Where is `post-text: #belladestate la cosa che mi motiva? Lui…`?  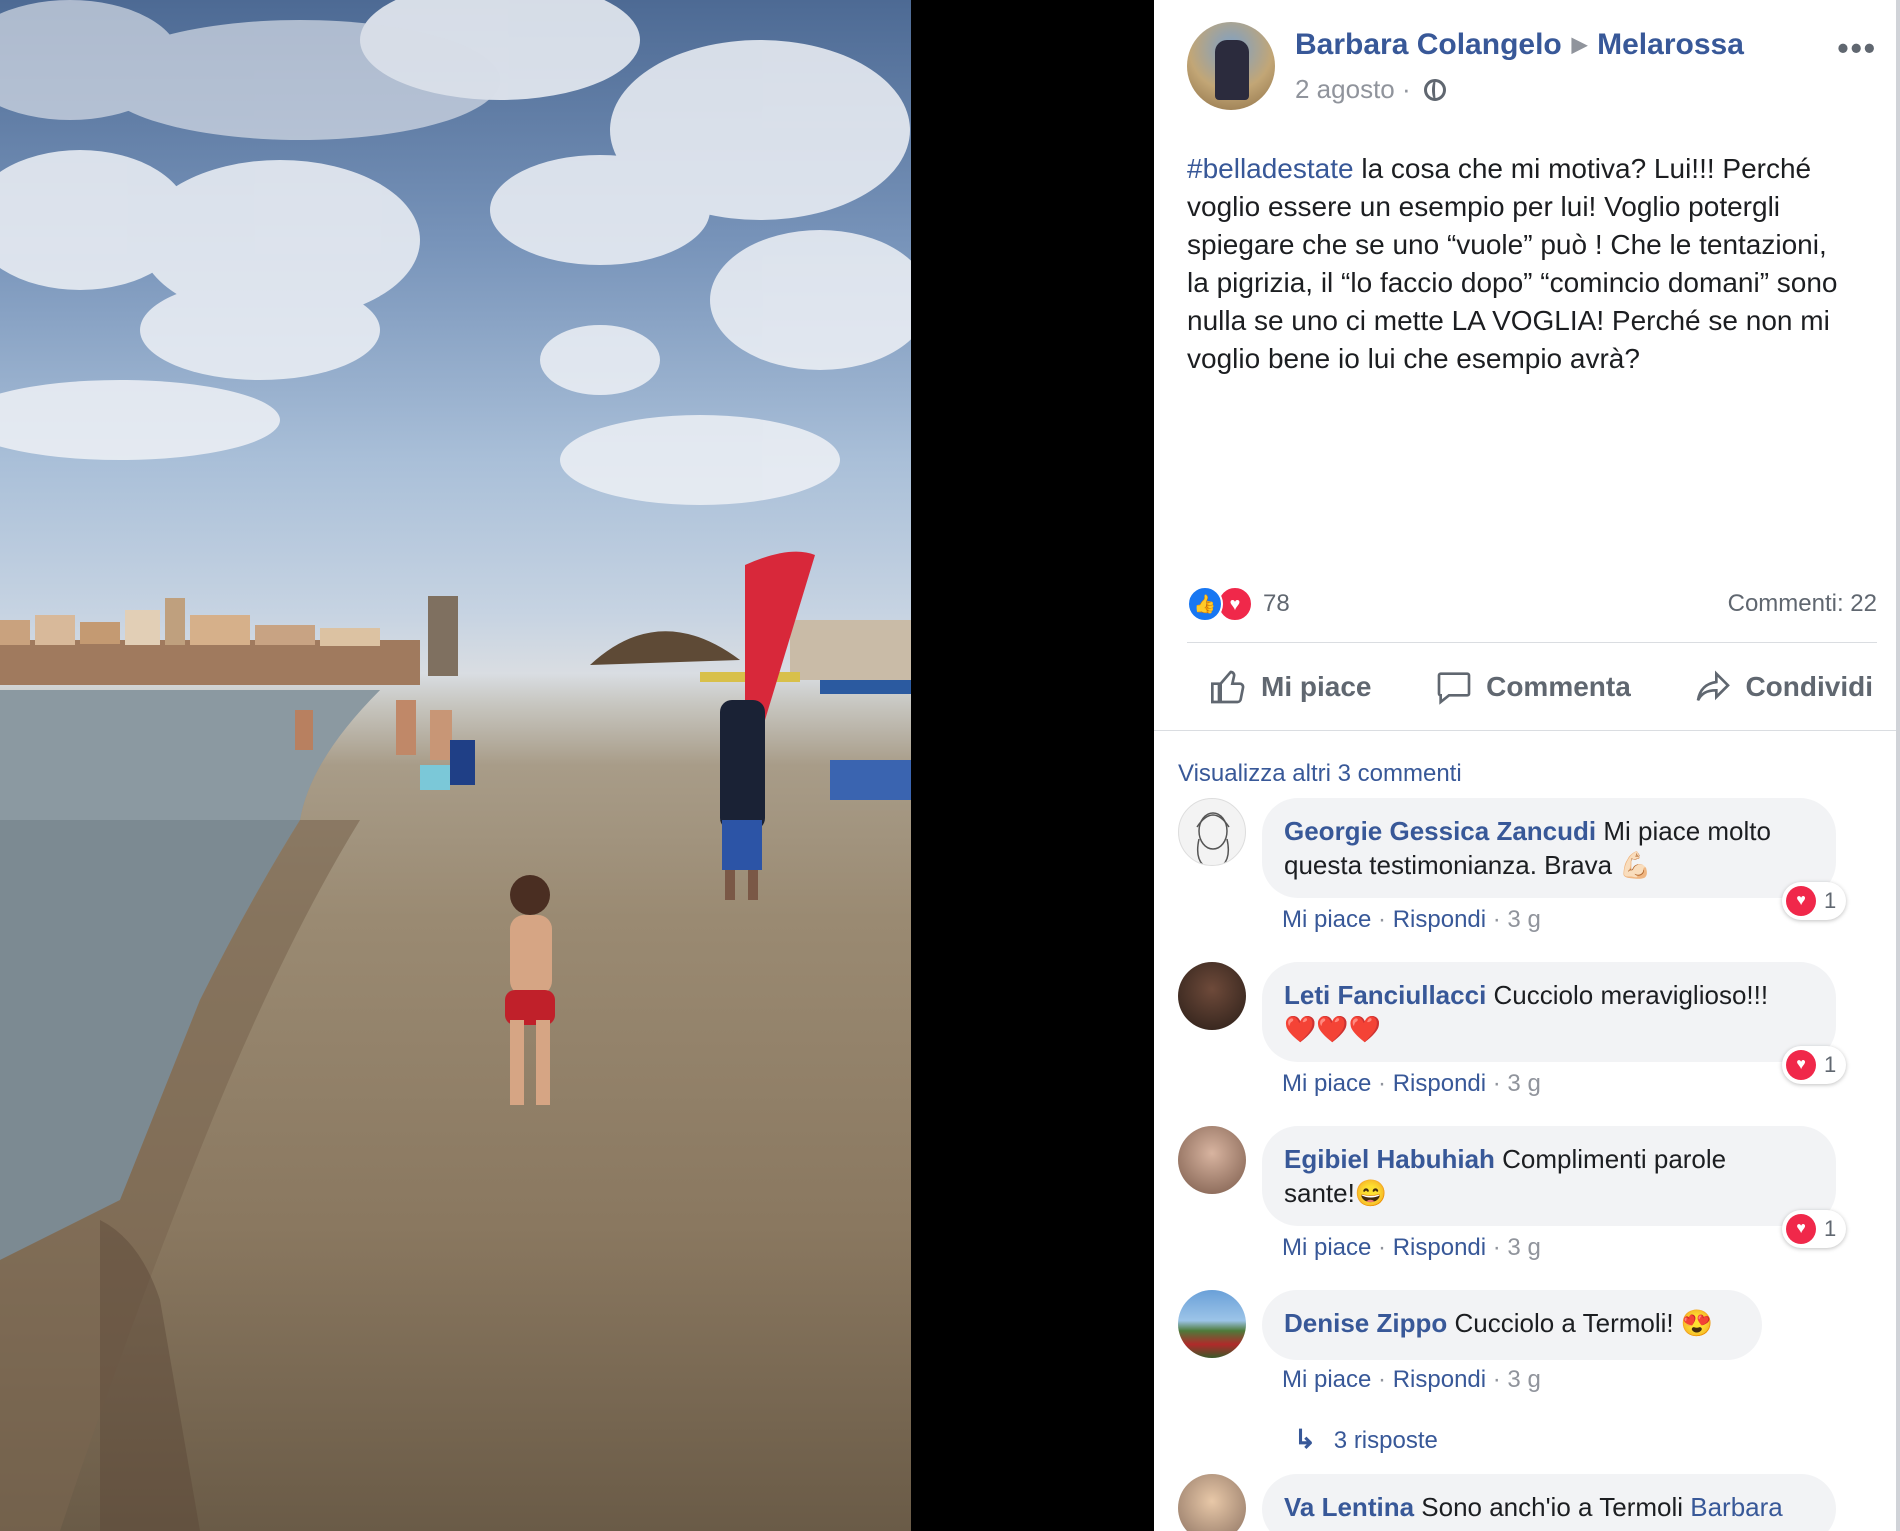
post-text: #belladestate la cosa che mi motiva? Lui… is located at coordinates (1517, 264).